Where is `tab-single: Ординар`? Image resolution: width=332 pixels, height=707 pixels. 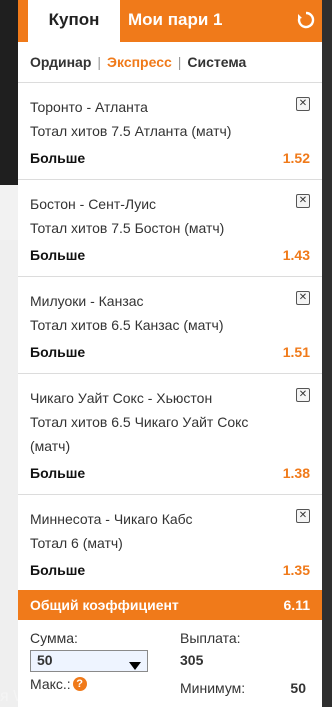 tab-single: Ординар is located at coordinates (60, 62).